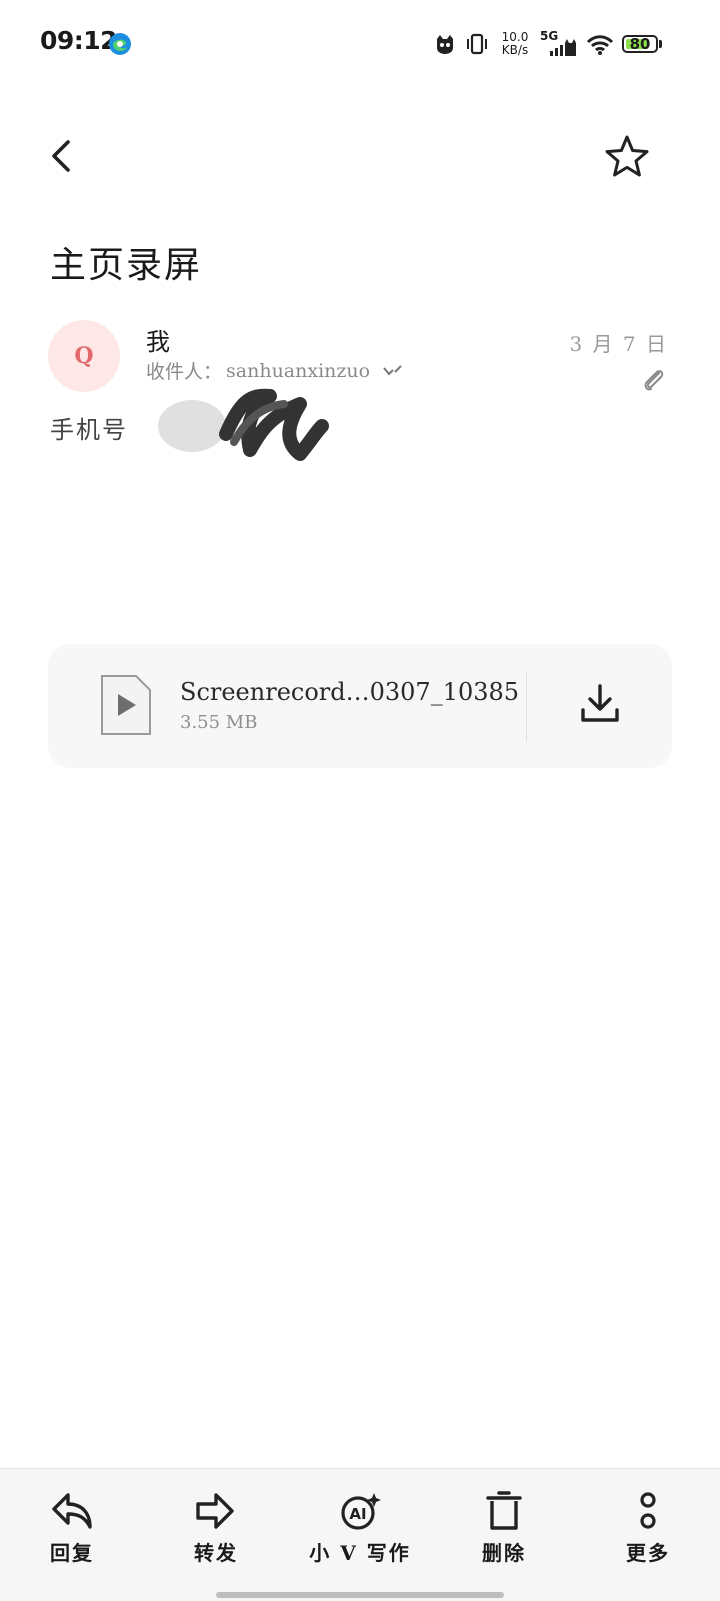  I want to click on battery-level: 80, so click(640, 44).